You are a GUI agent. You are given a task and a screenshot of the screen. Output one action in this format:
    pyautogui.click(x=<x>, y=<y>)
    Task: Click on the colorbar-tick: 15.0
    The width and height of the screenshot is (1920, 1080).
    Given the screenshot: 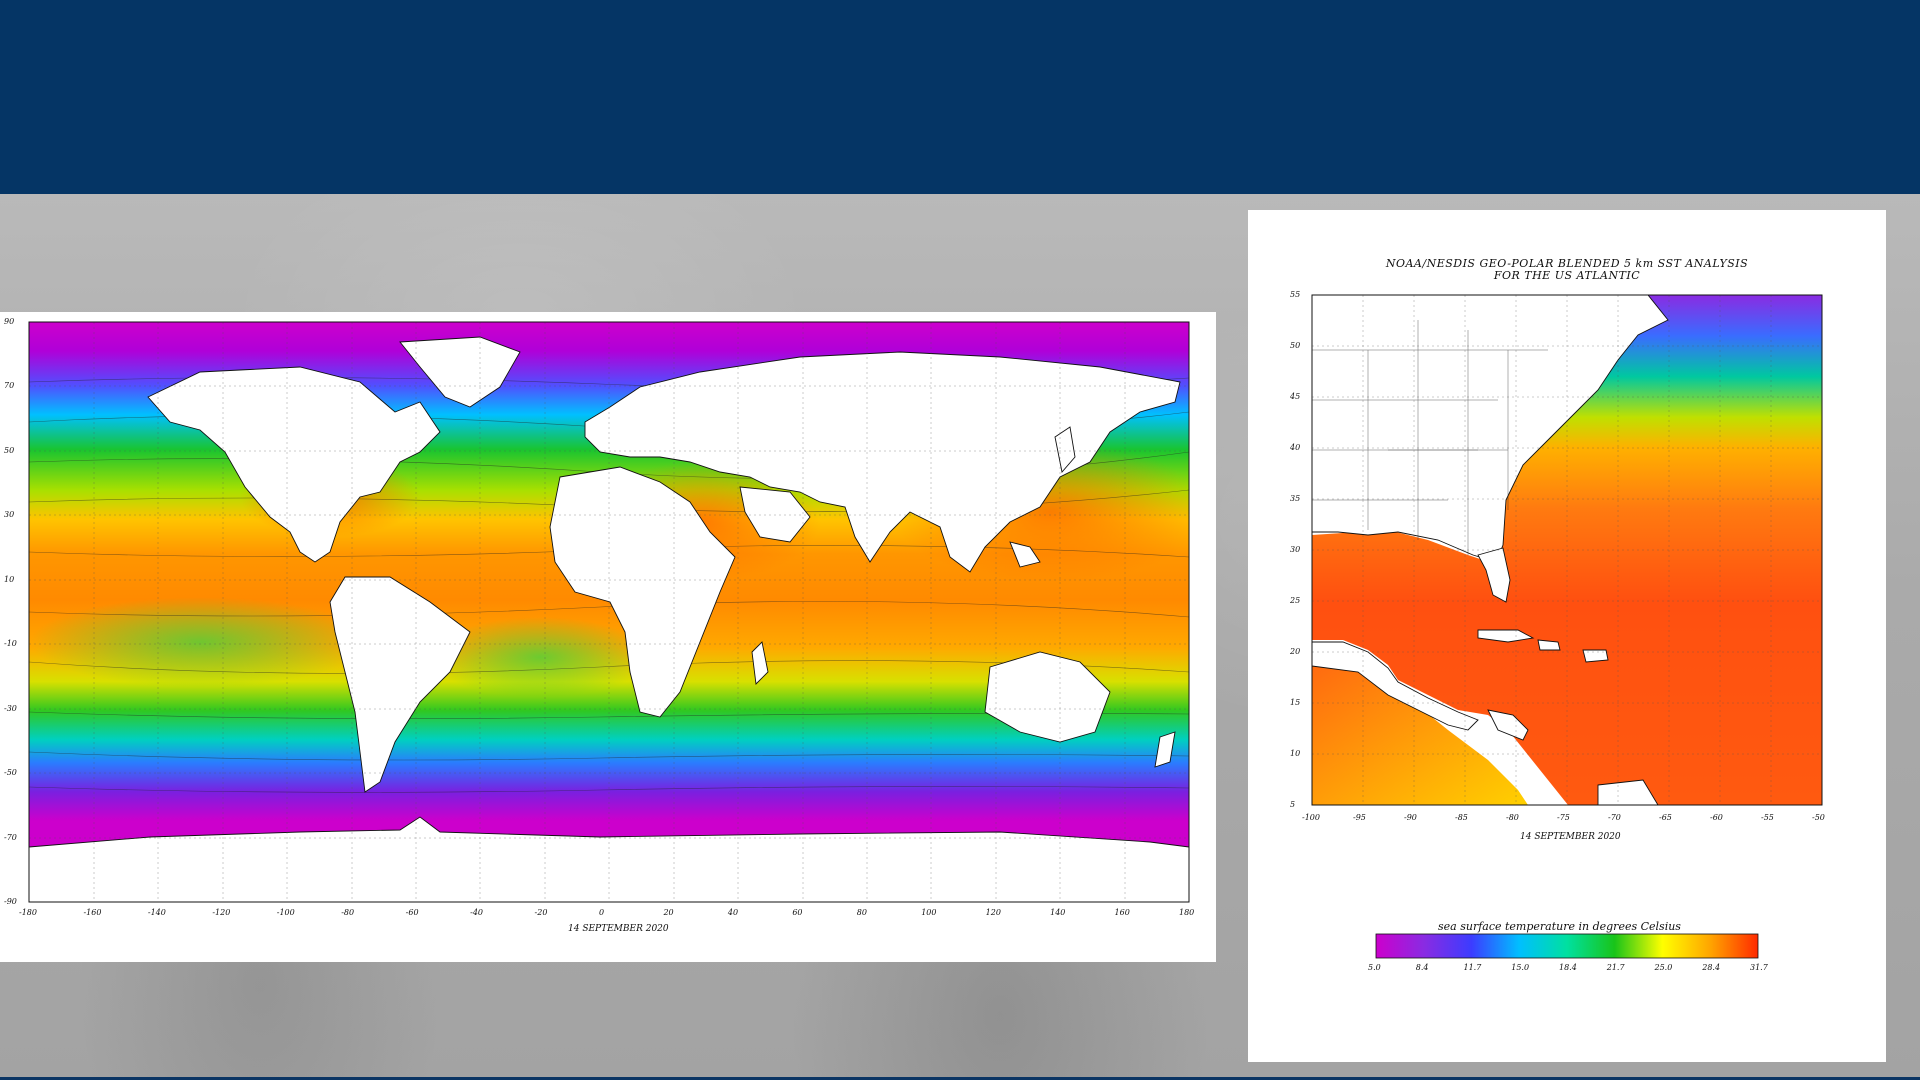 What is the action you would take?
    pyautogui.click(x=1520, y=967)
    